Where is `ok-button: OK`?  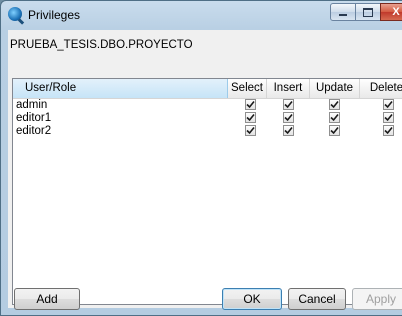 ok-button: OK is located at coordinates (252, 299).